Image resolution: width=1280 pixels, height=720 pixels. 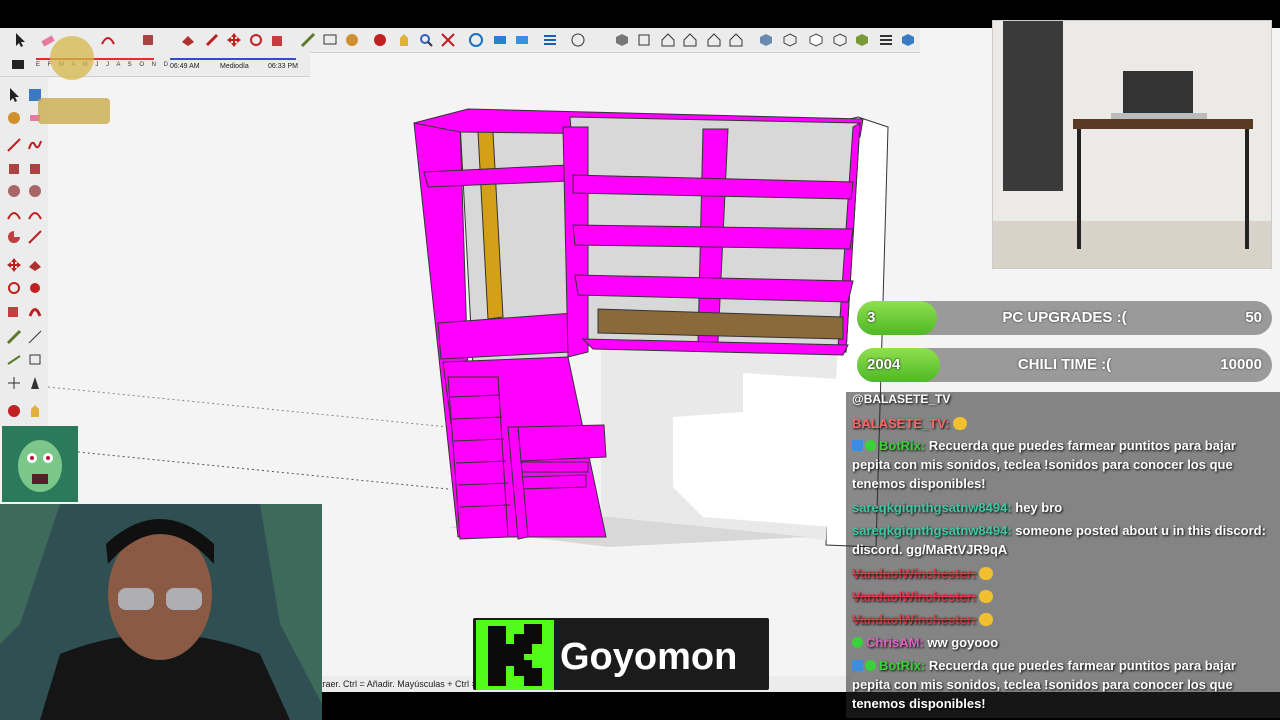 I want to click on scale-icon, so click(x=278, y=40).